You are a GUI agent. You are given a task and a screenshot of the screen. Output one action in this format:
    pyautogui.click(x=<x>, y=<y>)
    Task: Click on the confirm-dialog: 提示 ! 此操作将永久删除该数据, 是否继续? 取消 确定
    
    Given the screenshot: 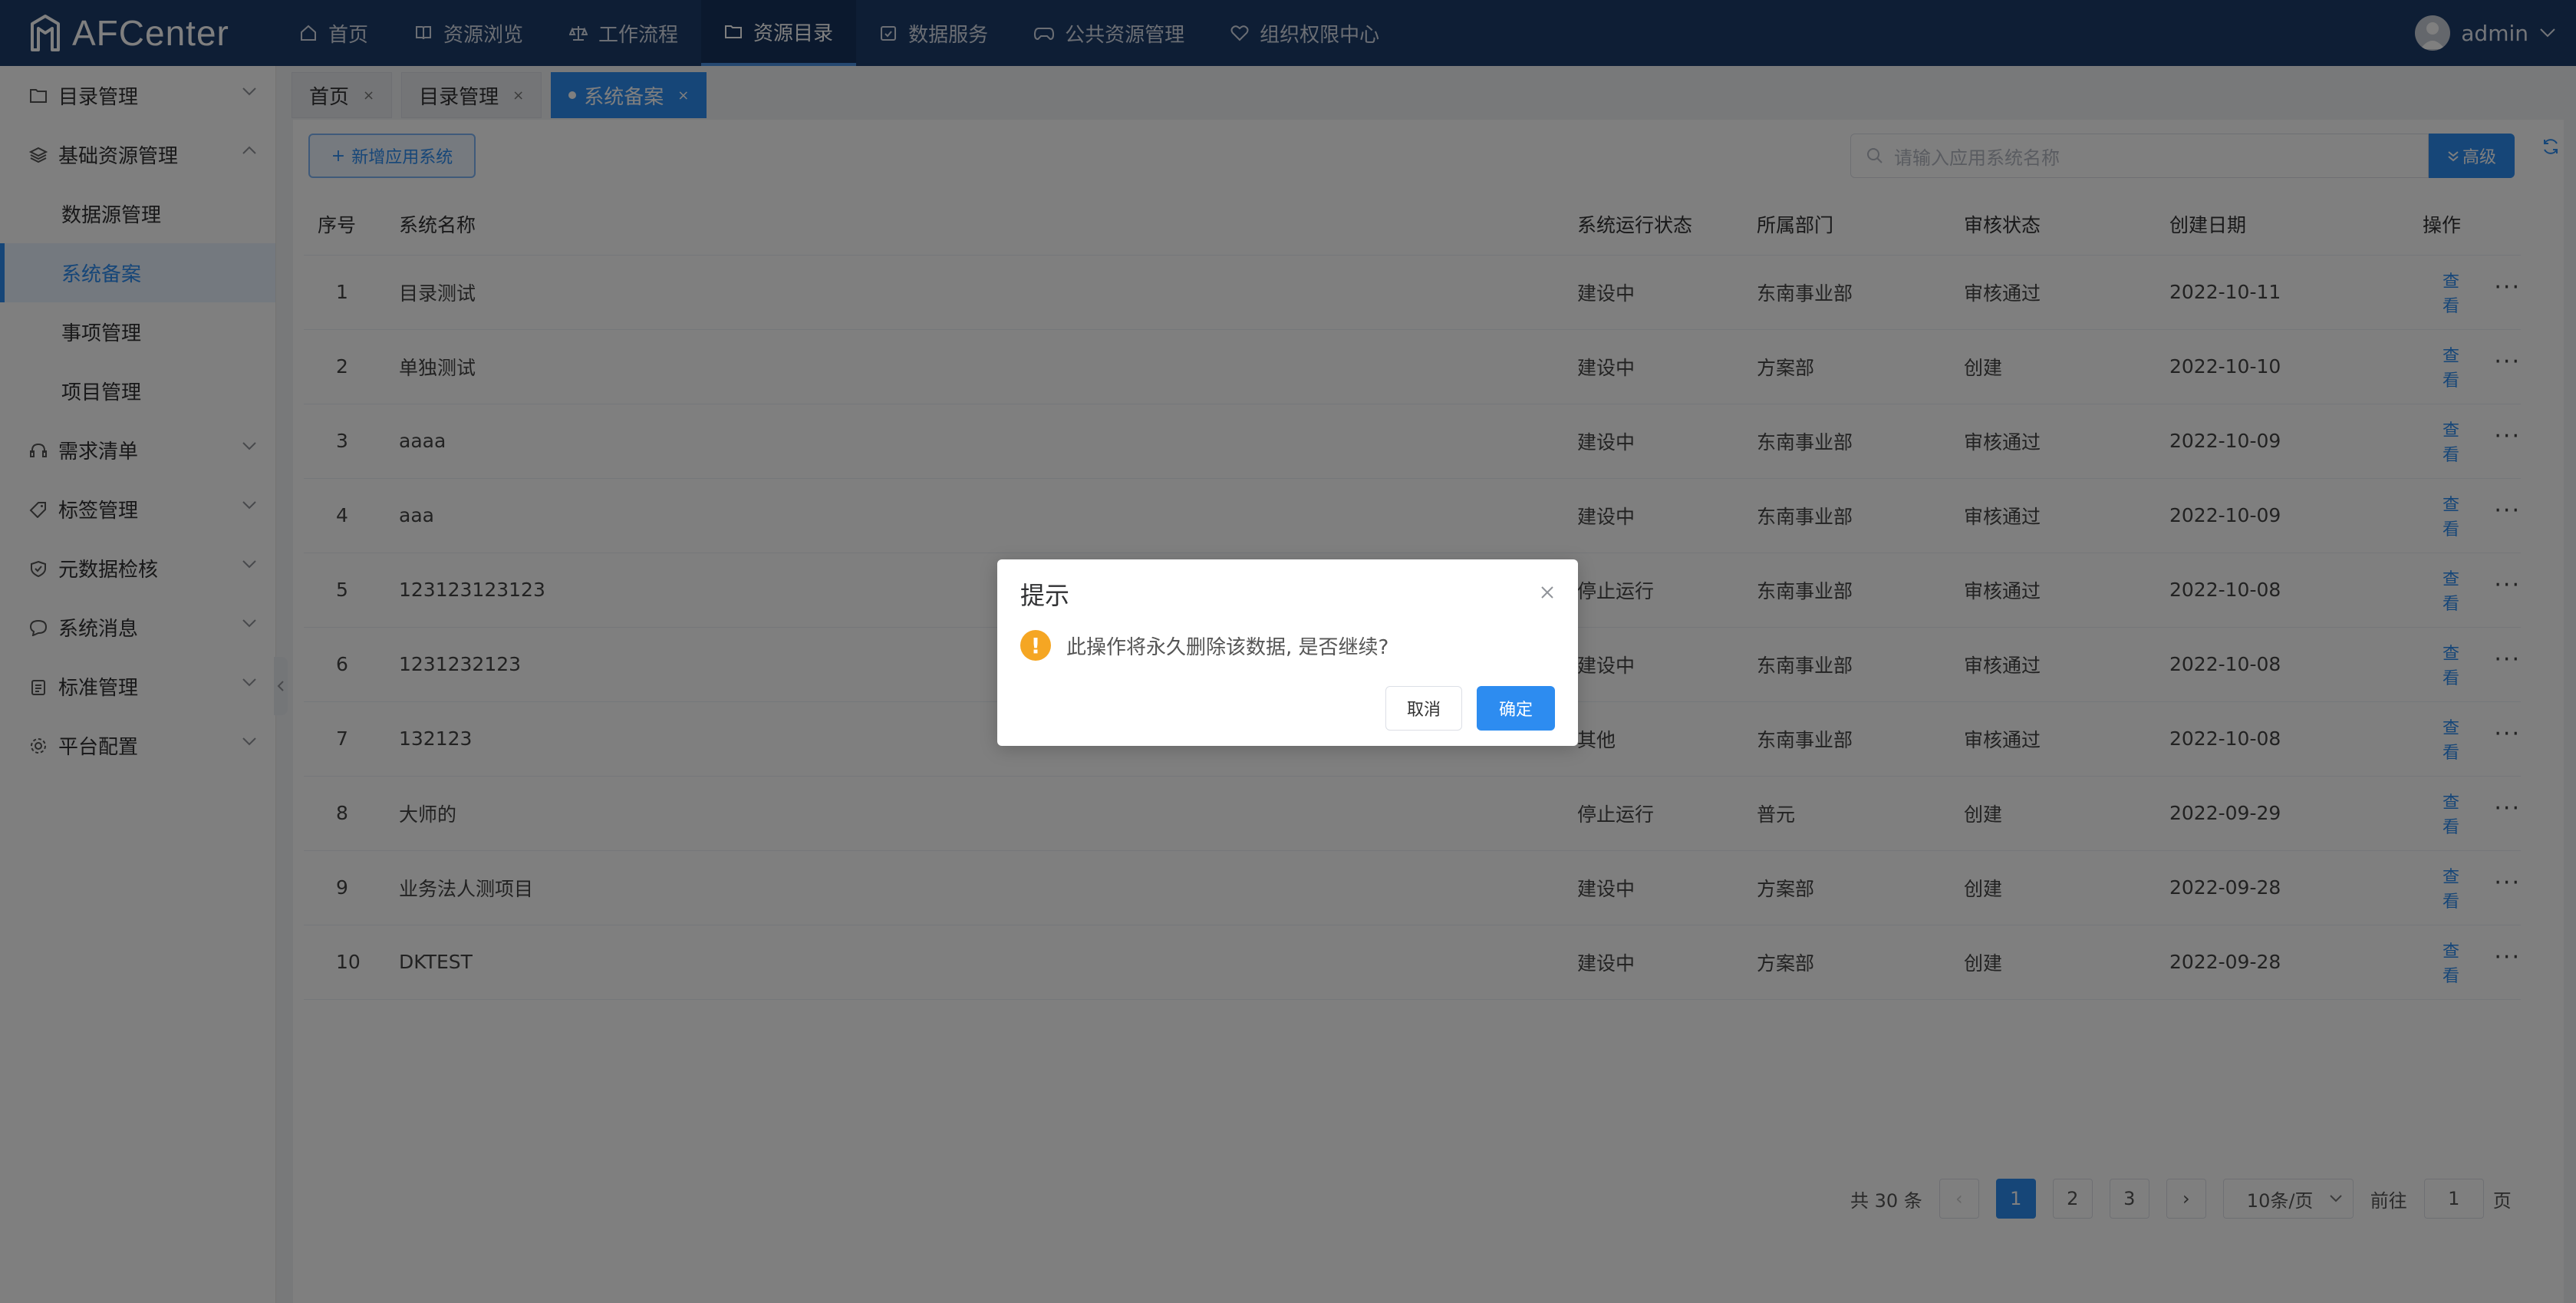 What is the action you would take?
    pyautogui.click(x=1287, y=652)
    